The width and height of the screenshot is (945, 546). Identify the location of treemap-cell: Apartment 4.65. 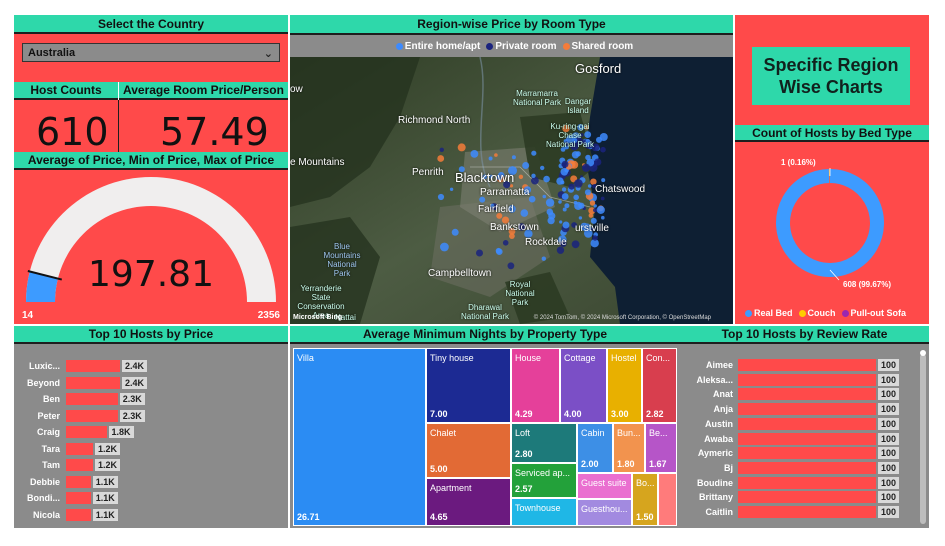
(468, 502).